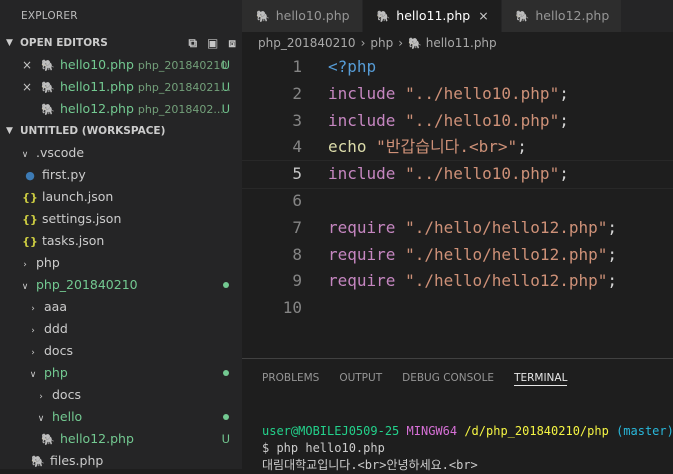 The height and width of the screenshot is (474, 673). What do you see at coordinates (121, 459) in the screenshot?
I see `tree-file: 🐘 files.php` at bounding box center [121, 459].